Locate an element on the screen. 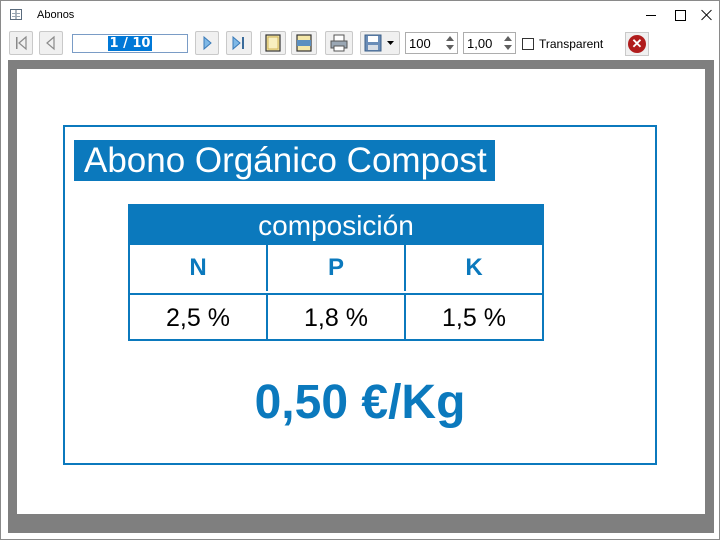 The image size is (720, 540). chevron-down-icon is located at coordinates (390, 43).